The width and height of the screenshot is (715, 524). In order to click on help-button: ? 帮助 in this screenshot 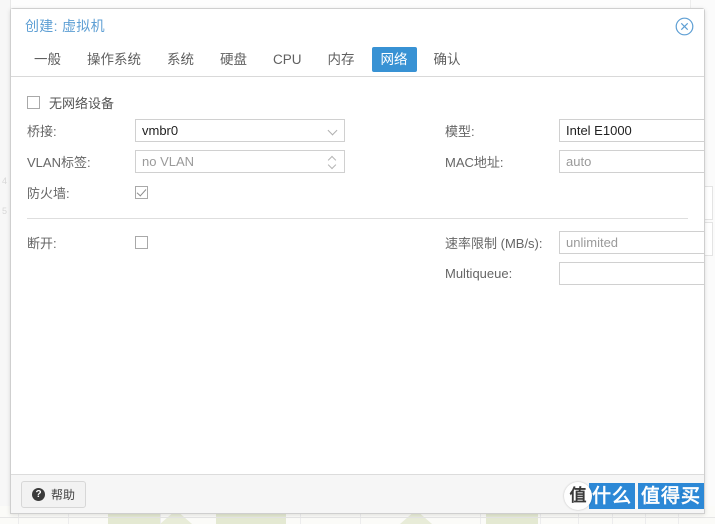, I will do `click(54, 494)`.